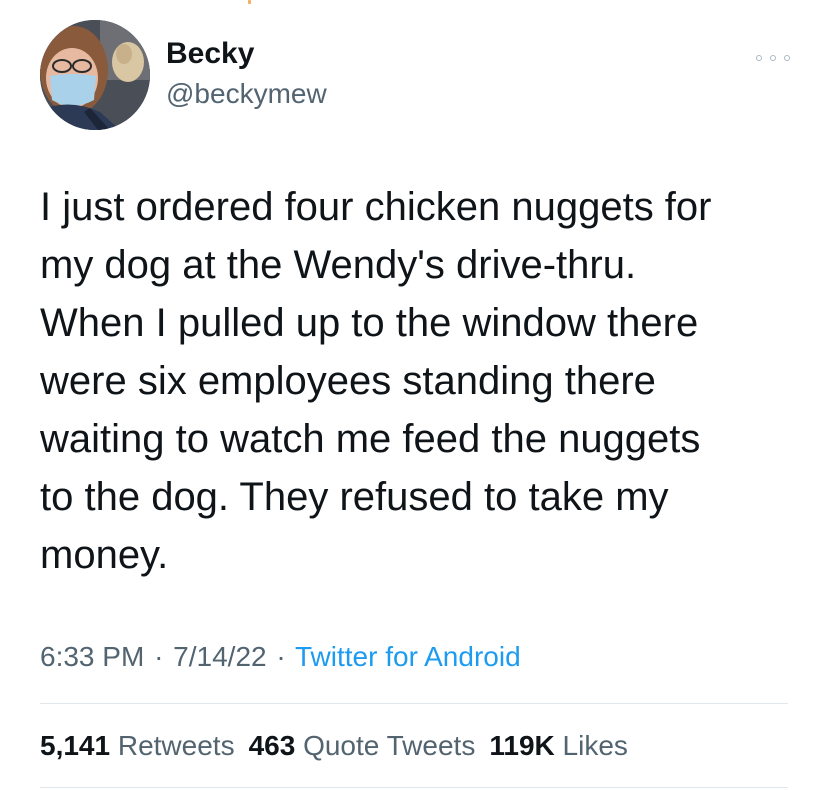 The height and width of the screenshot is (790, 828). Describe the element at coordinates (75, 745) in the screenshot. I see `retweets-count: 5,141` at that location.